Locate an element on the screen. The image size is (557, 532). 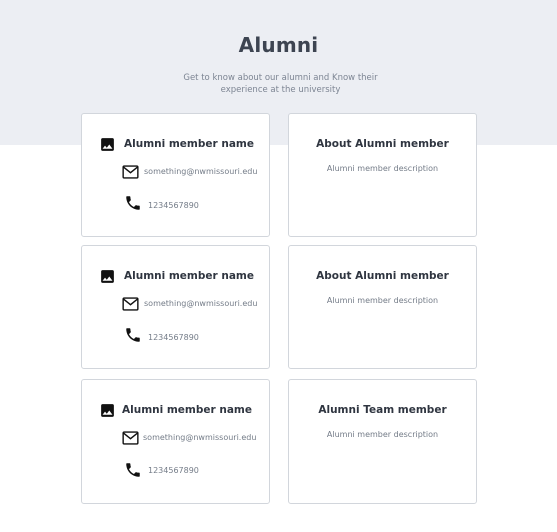
about-title: Alumni Team member is located at coordinates (382, 410).